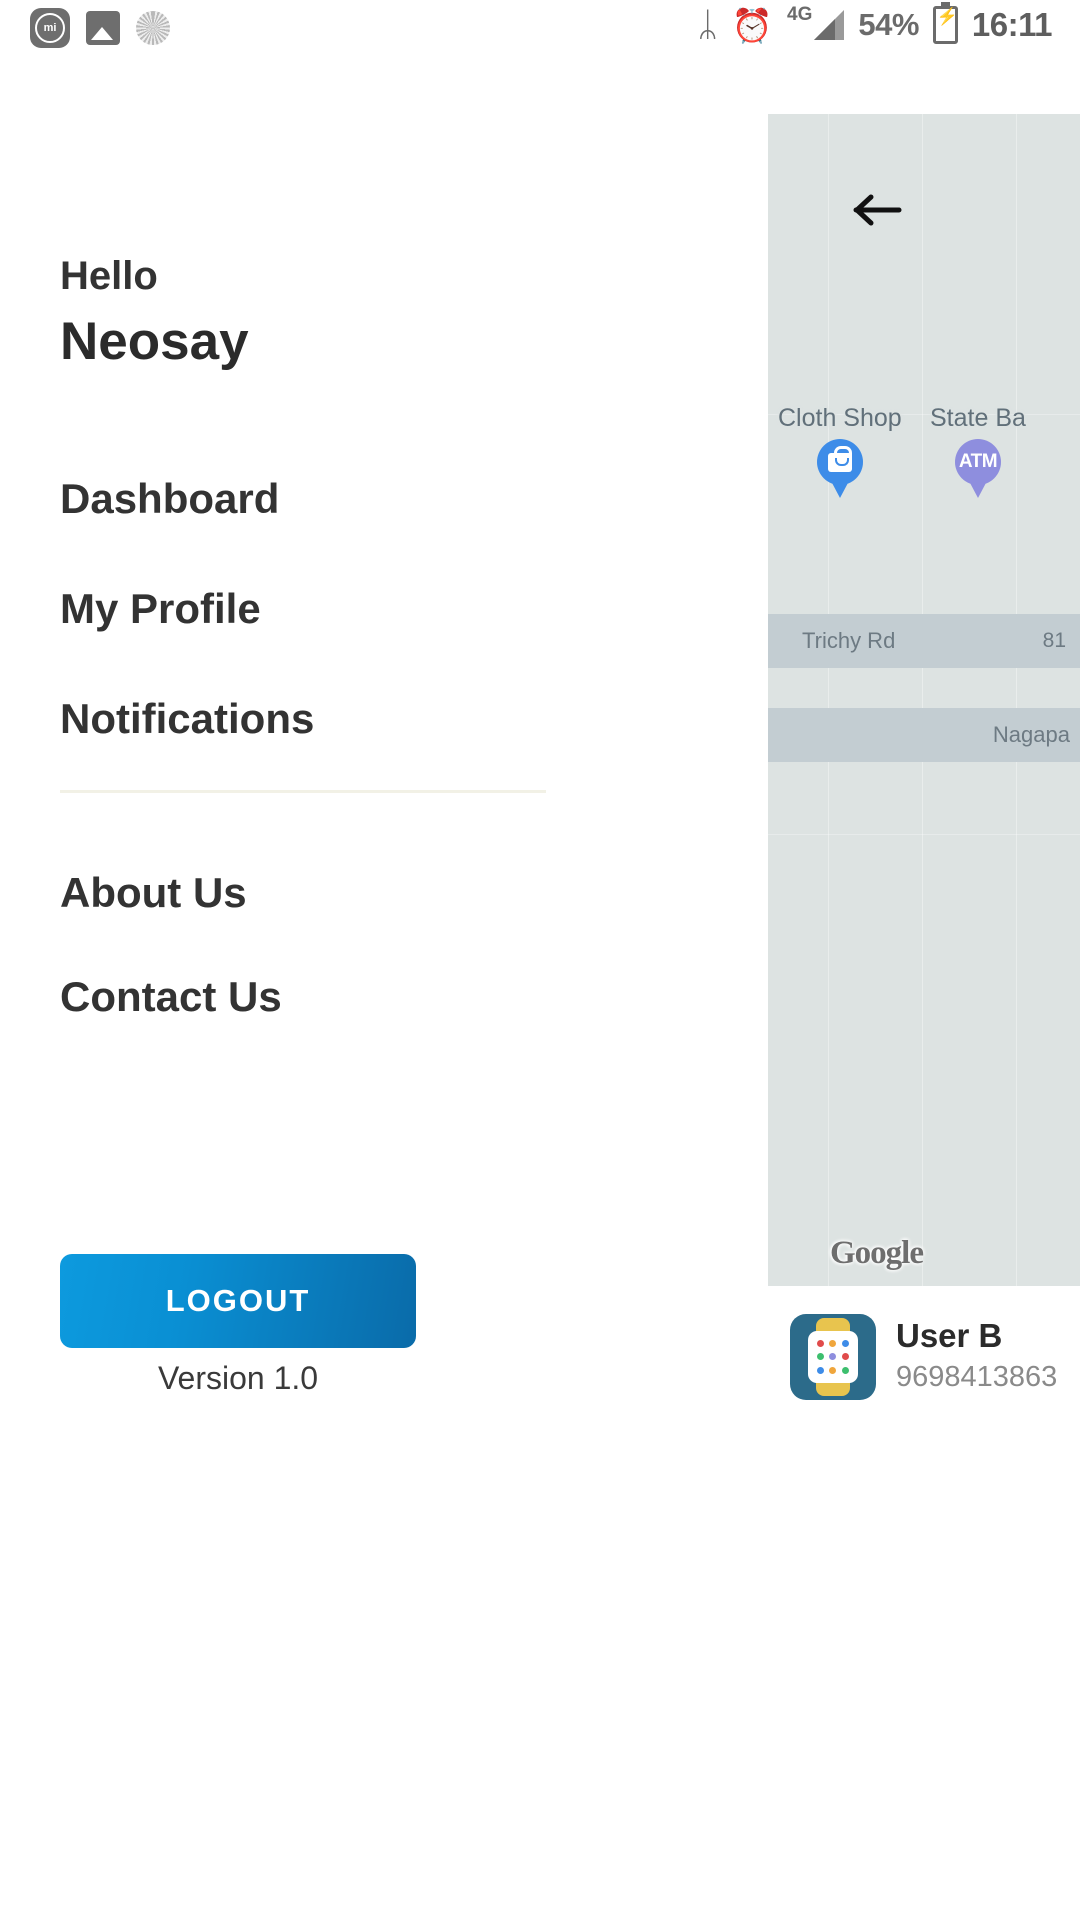 The image size is (1080, 1920). I want to click on user-phone: 9698413863, so click(977, 1377).